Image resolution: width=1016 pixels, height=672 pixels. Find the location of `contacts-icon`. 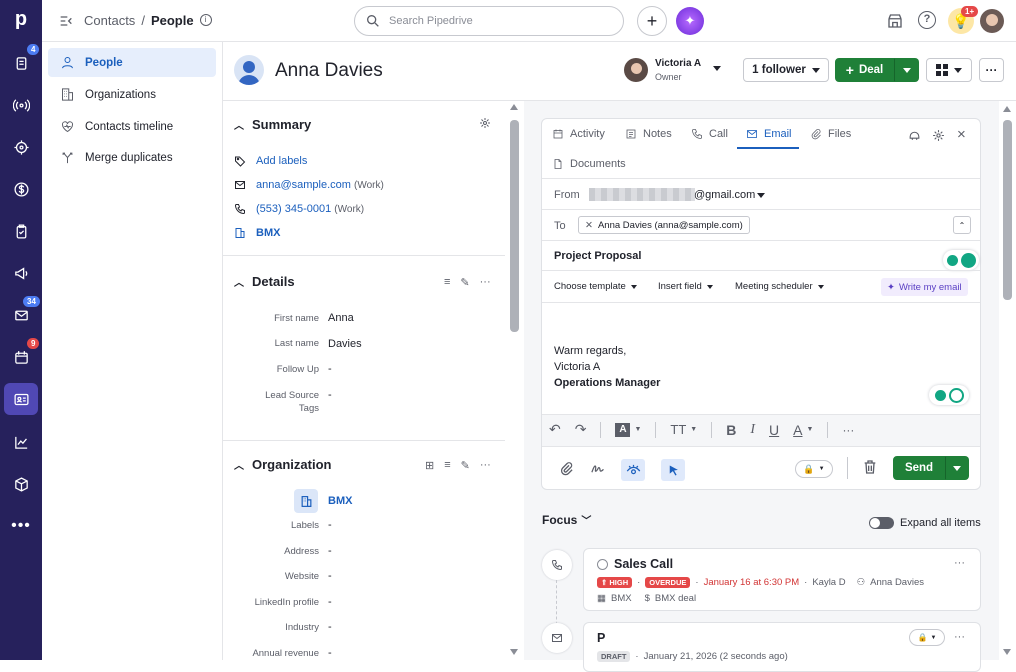

contacts-icon is located at coordinates (21, 399).